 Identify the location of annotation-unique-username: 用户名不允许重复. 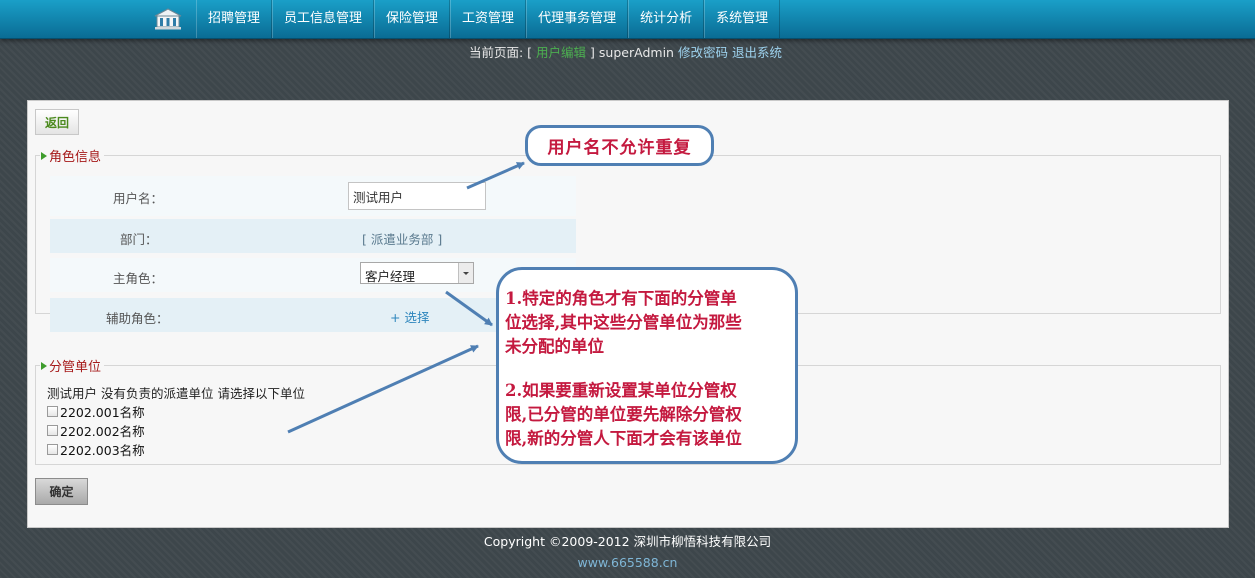
(619, 145).